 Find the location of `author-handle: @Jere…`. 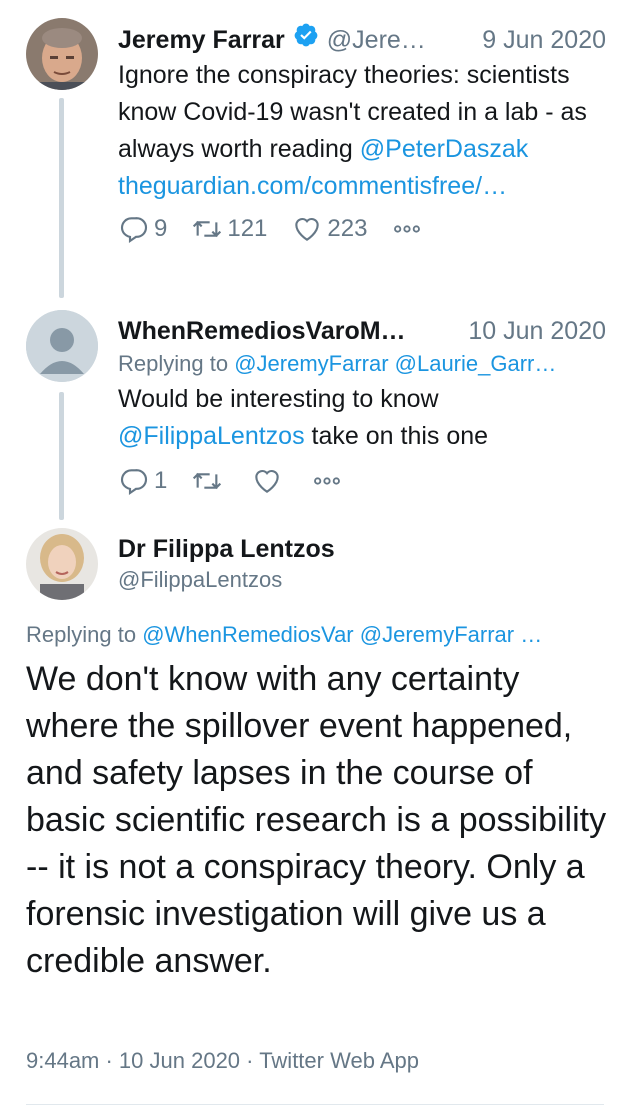

author-handle: @Jere… is located at coordinates (398, 40).